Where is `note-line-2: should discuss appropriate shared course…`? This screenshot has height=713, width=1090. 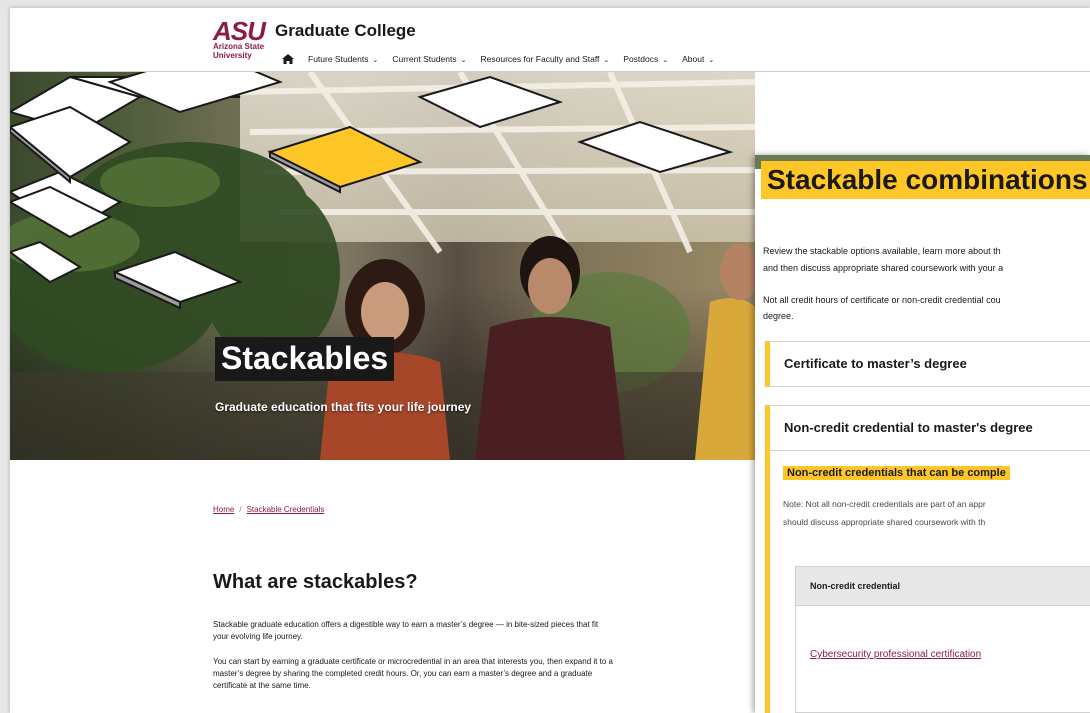
note-line-2: should discuss appropriate shared course… is located at coordinates (884, 522).